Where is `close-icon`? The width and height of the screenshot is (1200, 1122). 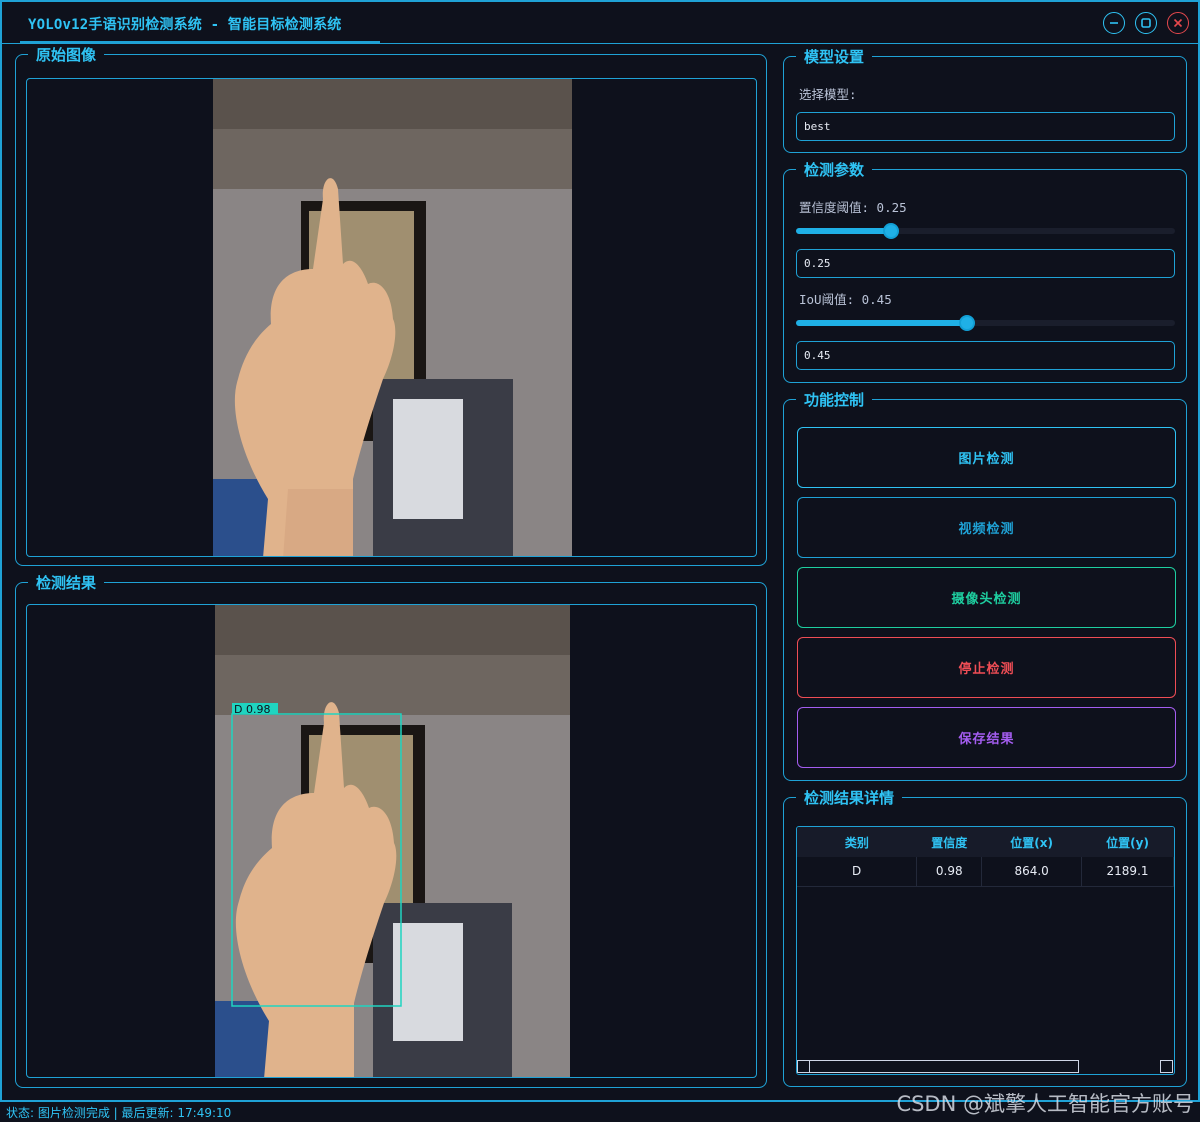 close-icon is located at coordinates (1178, 23).